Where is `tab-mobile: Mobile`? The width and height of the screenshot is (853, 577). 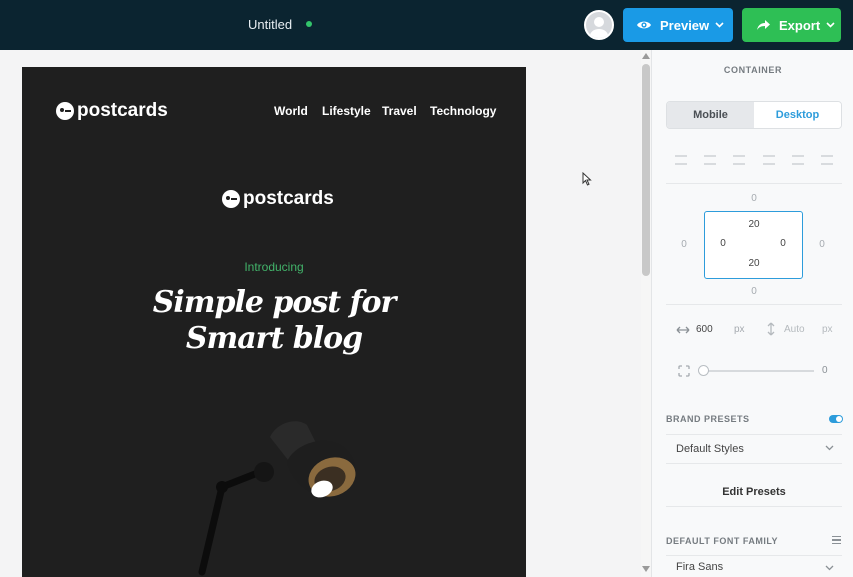
tab-mobile: Mobile is located at coordinates (710, 115).